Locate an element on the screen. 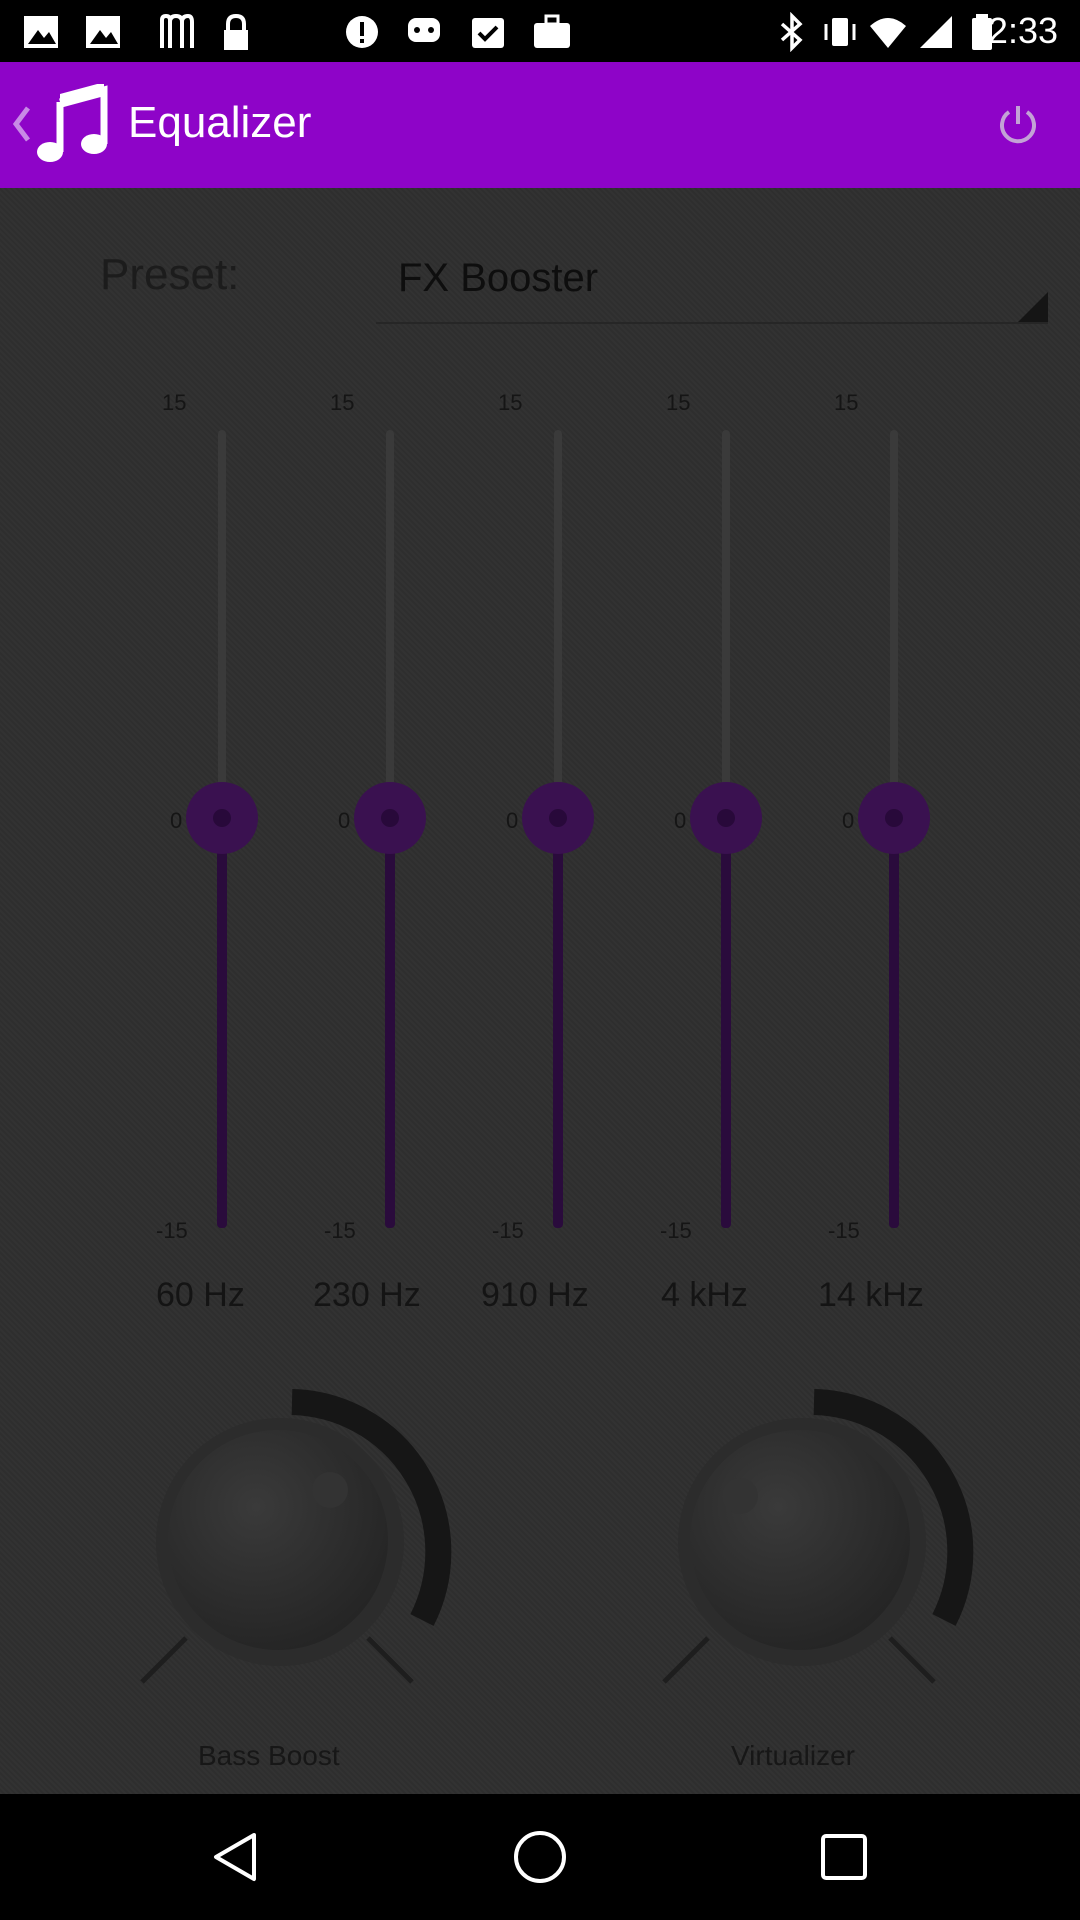 The width and height of the screenshot is (1080, 1920). band-frequency-label: 14 kHz is located at coordinates (871, 1295).